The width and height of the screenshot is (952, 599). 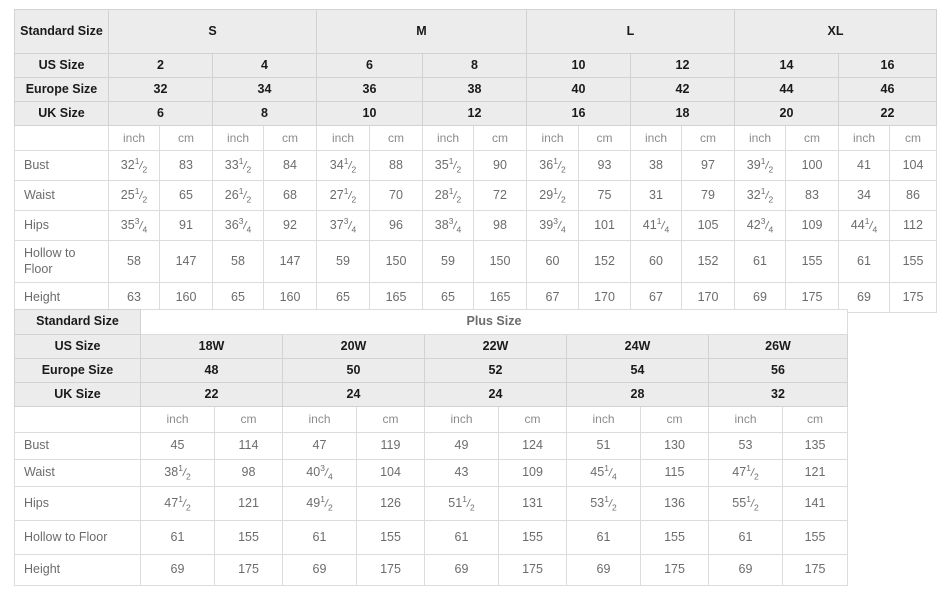 I want to click on europe-size-cell: 34, so click(x=264, y=89).